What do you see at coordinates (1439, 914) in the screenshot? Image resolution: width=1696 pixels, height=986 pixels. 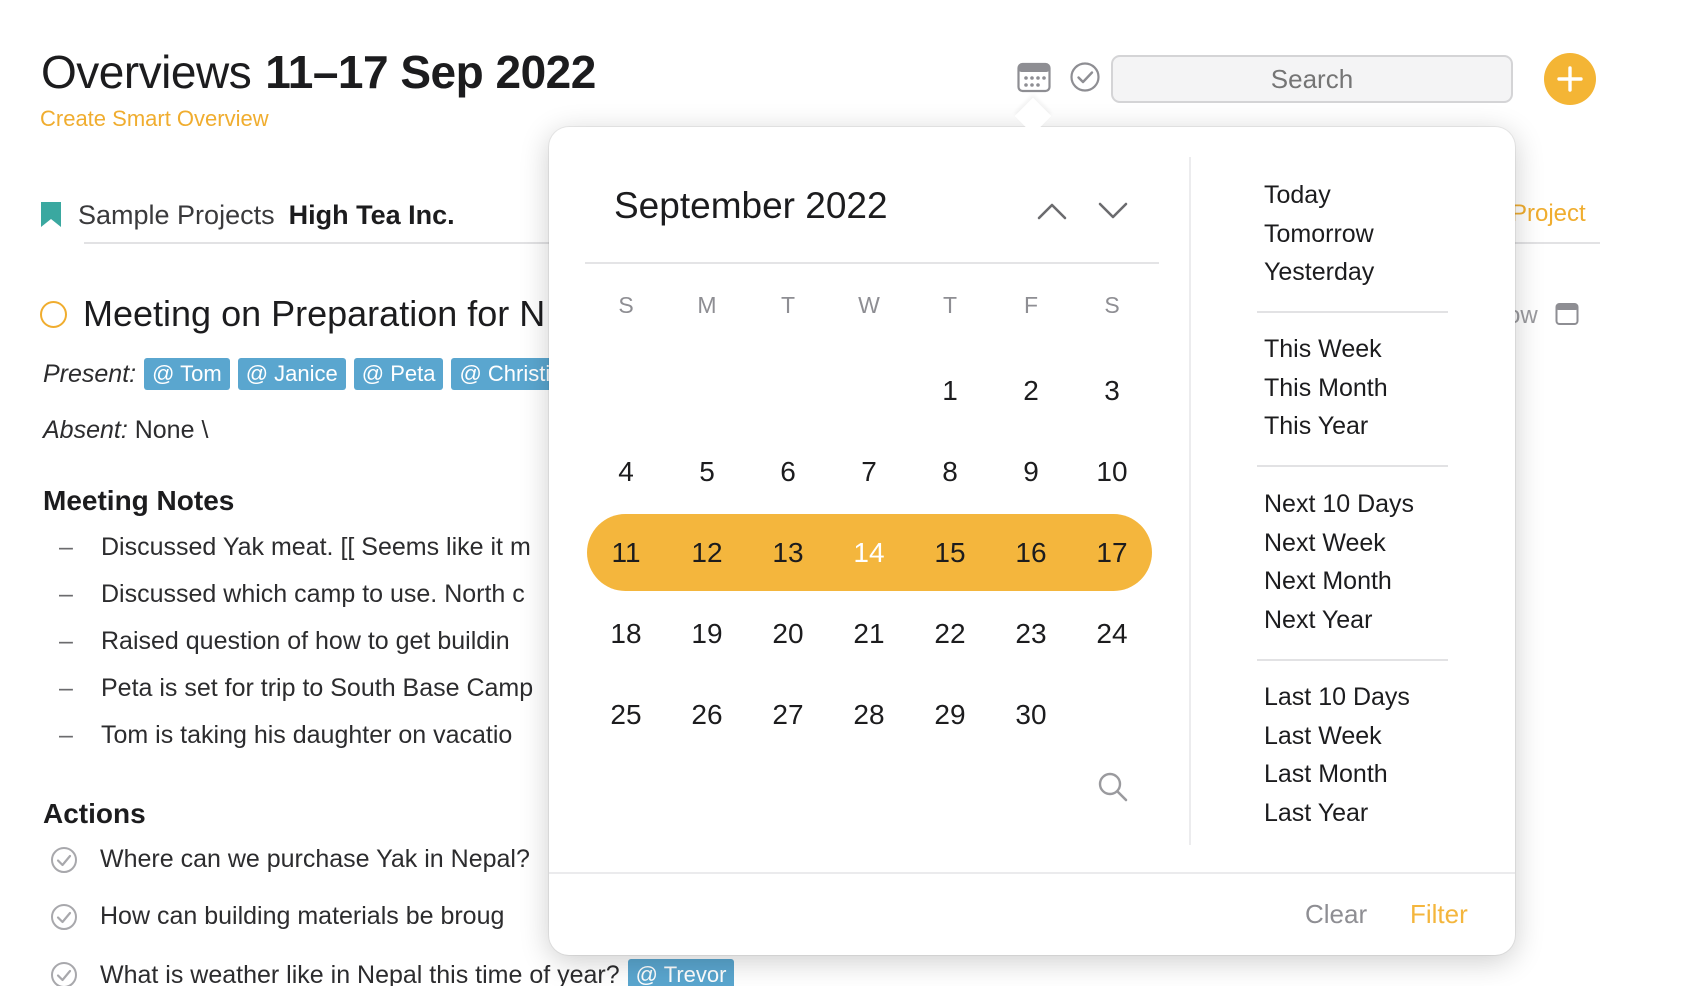 I see `filter-button: Filter` at bounding box center [1439, 914].